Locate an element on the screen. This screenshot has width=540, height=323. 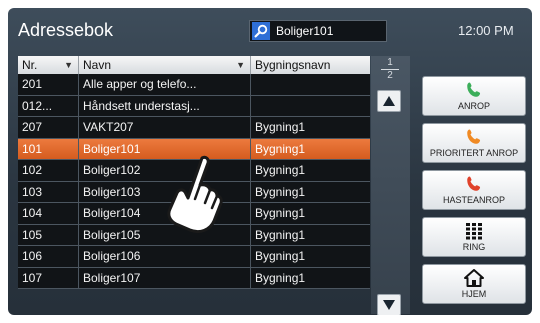
table-row: 107 Boliger107 Bygning1 is located at coordinates (194, 278).